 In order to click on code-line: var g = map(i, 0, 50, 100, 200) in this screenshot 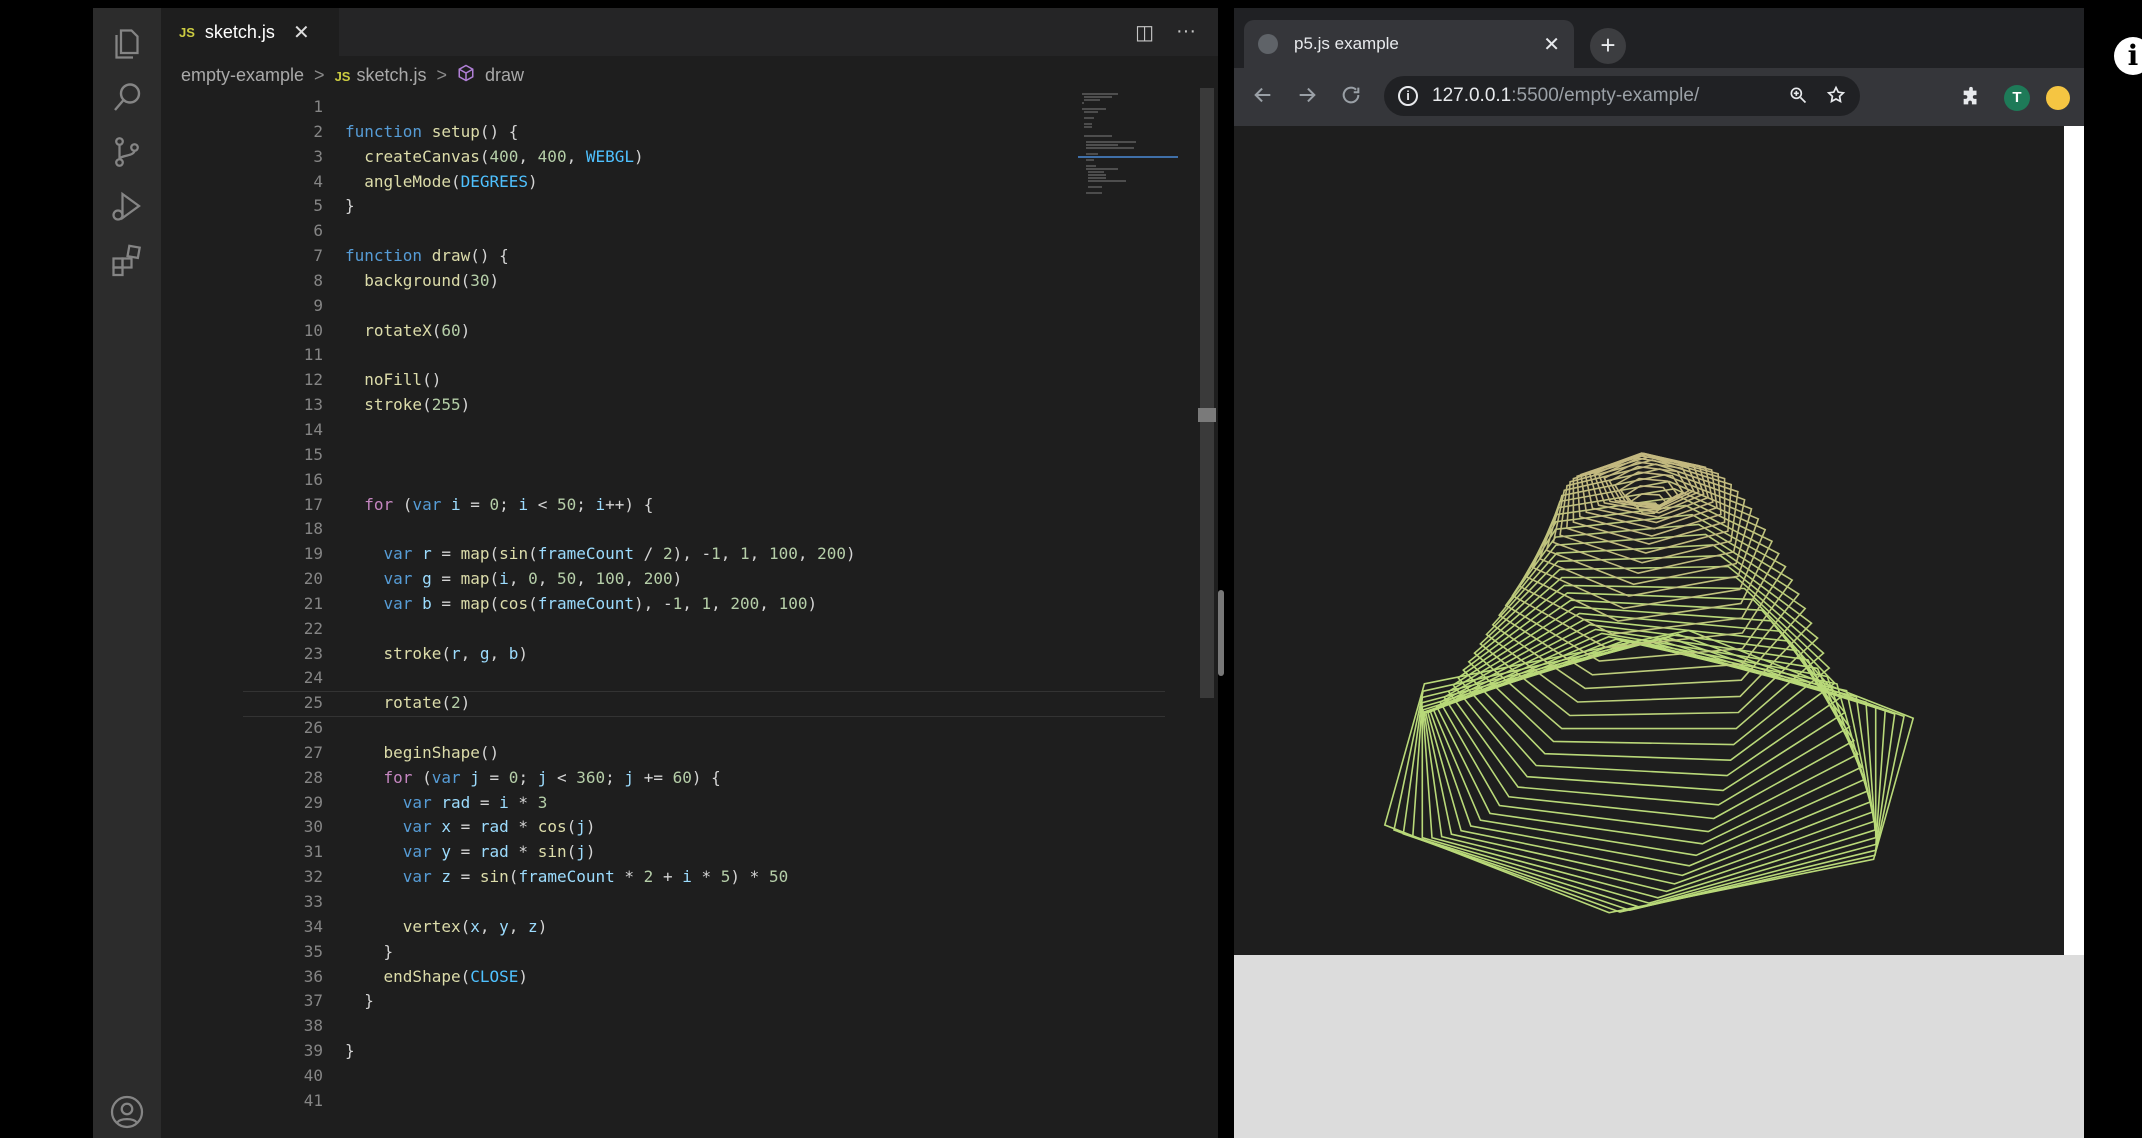, I will do `click(765, 579)`.